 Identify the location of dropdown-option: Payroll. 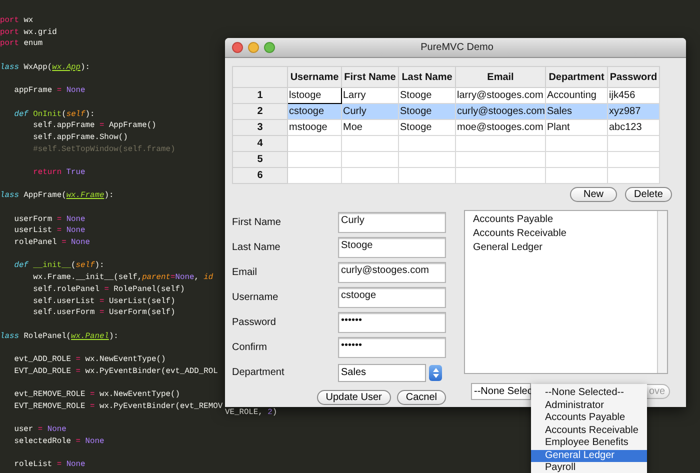
(589, 467).